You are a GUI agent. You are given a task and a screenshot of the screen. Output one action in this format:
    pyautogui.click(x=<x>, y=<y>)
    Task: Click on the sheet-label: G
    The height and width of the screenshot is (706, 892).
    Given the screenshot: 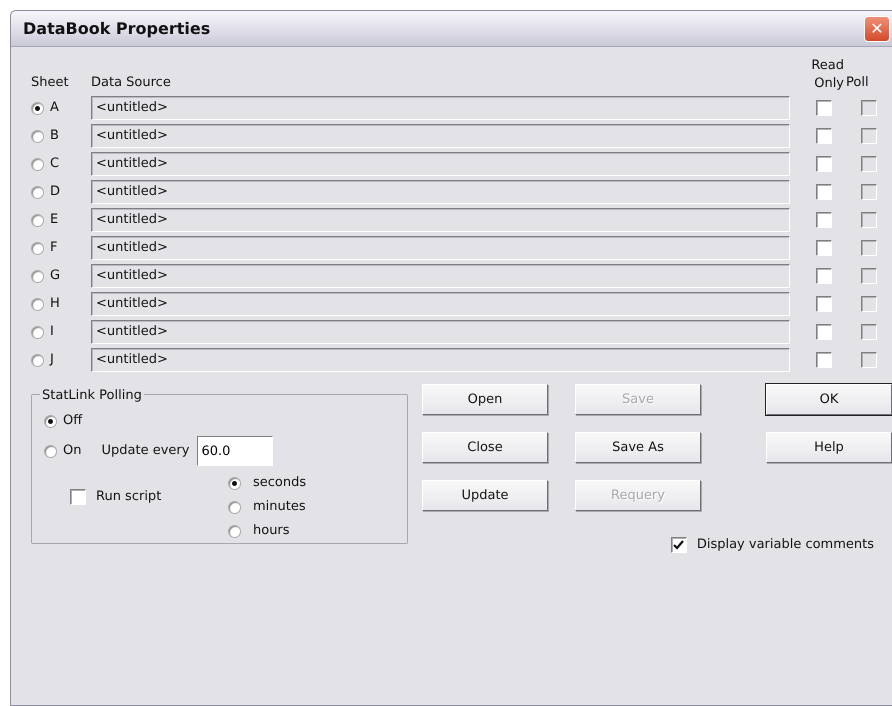 What is the action you would take?
    pyautogui.click(x=55, y=276)
    